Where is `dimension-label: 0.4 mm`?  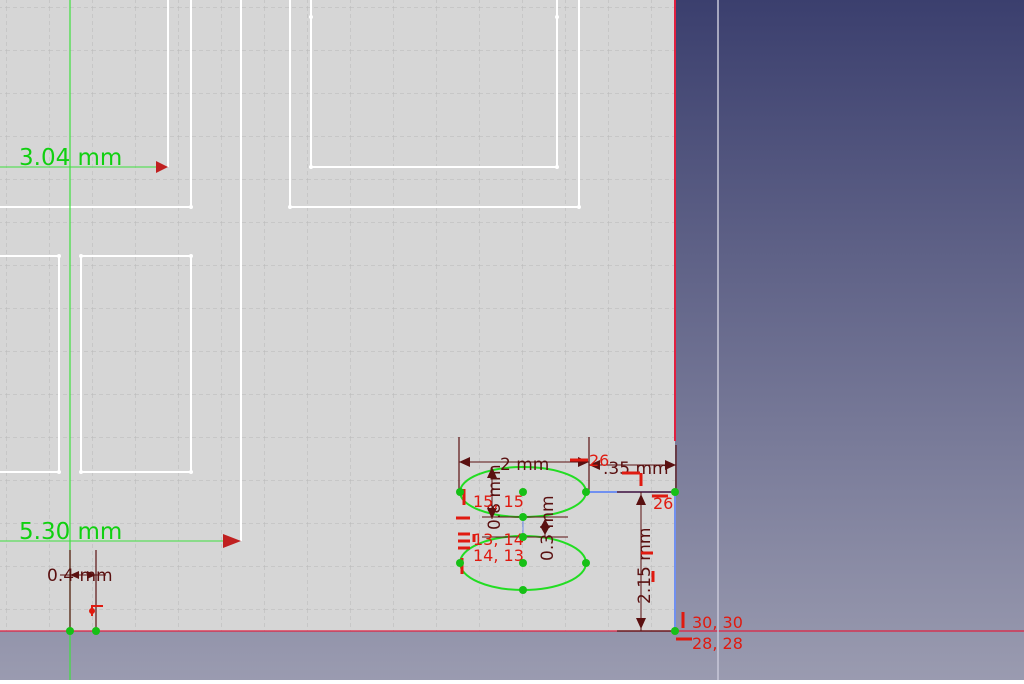 dimension-label: 0.4 mm is located at coordinates (80, 576).